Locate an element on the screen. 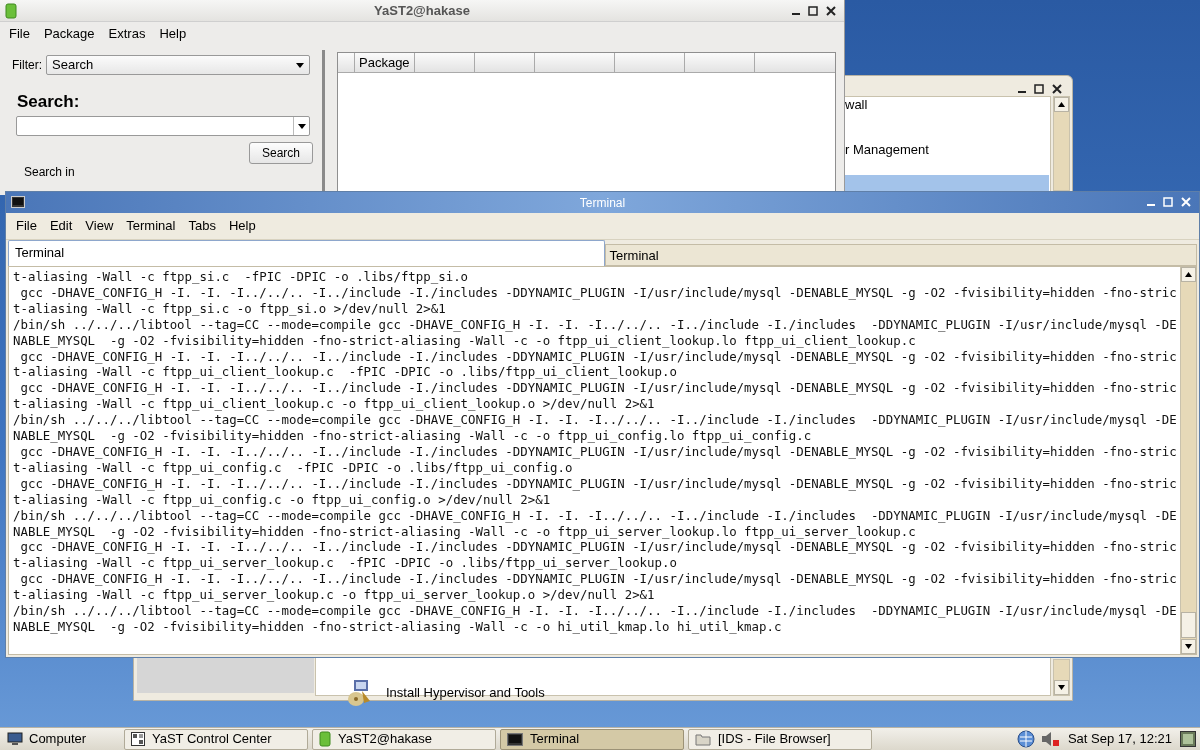 The width and height of the screenshot is (1200, 750). terminal-line: NABLE_MYSQL -g -O2 -fvisibility=hidden -fno-strict-aliasing -Wall -c -o ftpp_ui_config.lo ftpp_ui_config.c is located at coordinates (413, 436).